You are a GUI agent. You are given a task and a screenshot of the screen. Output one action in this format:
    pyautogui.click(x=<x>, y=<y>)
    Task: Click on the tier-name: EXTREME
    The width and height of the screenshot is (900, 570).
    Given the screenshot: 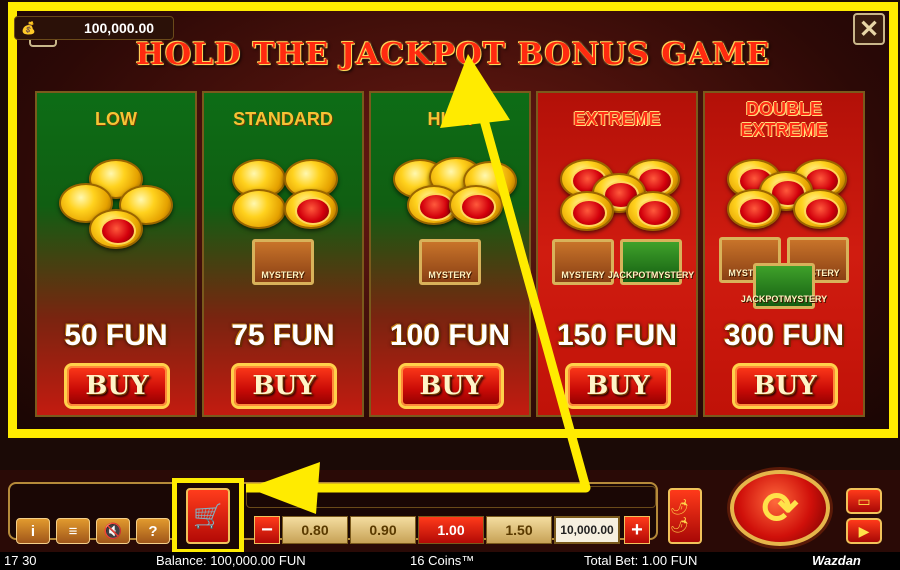 What is the action you would take?
    pyautogui.click(x=617, y=119)
    